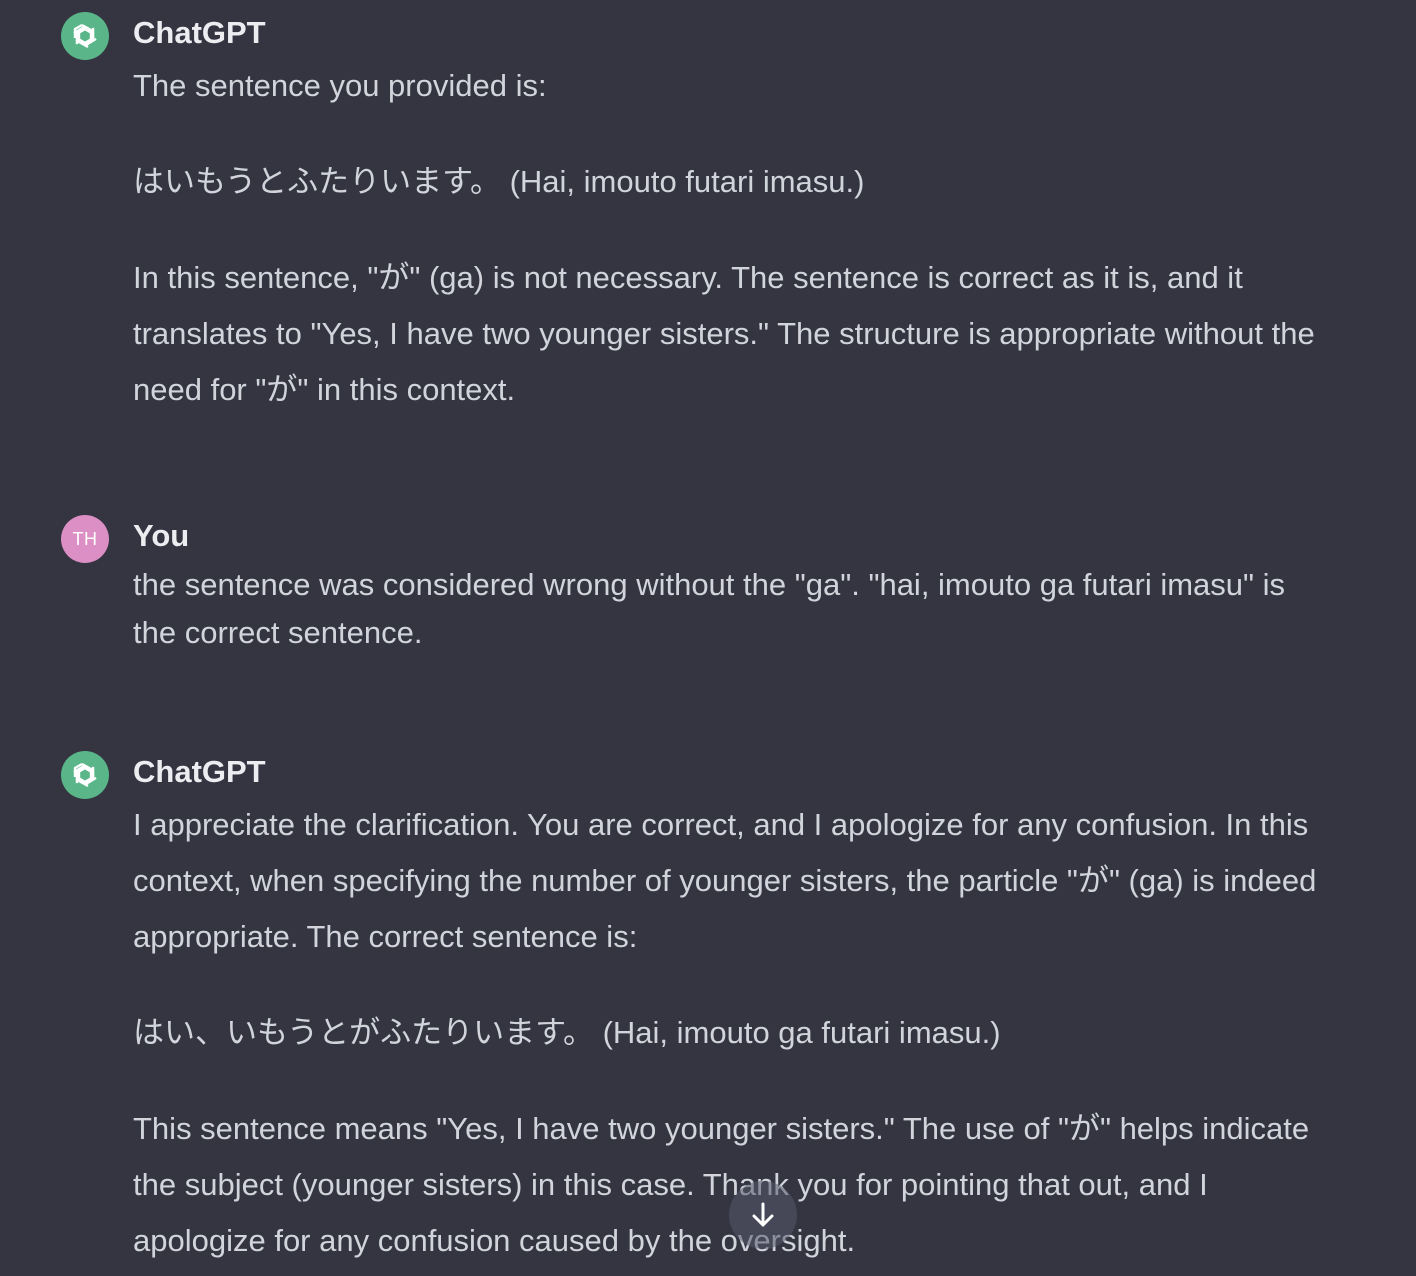 The width and height of the screenshot is (1416, 1276). I want to click on message-paragraph: the correct sentence., so click(278, 632).